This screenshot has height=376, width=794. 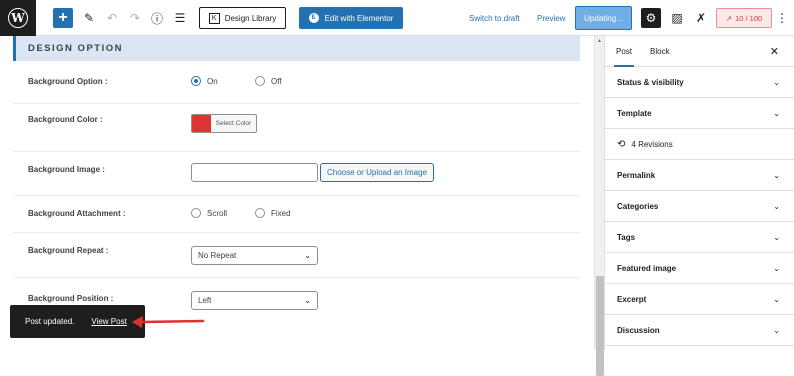 What do you see at coordinates (281, 213) in the screenshot?
I see `radio-label: Fixed` at bounding box center [281, 213].